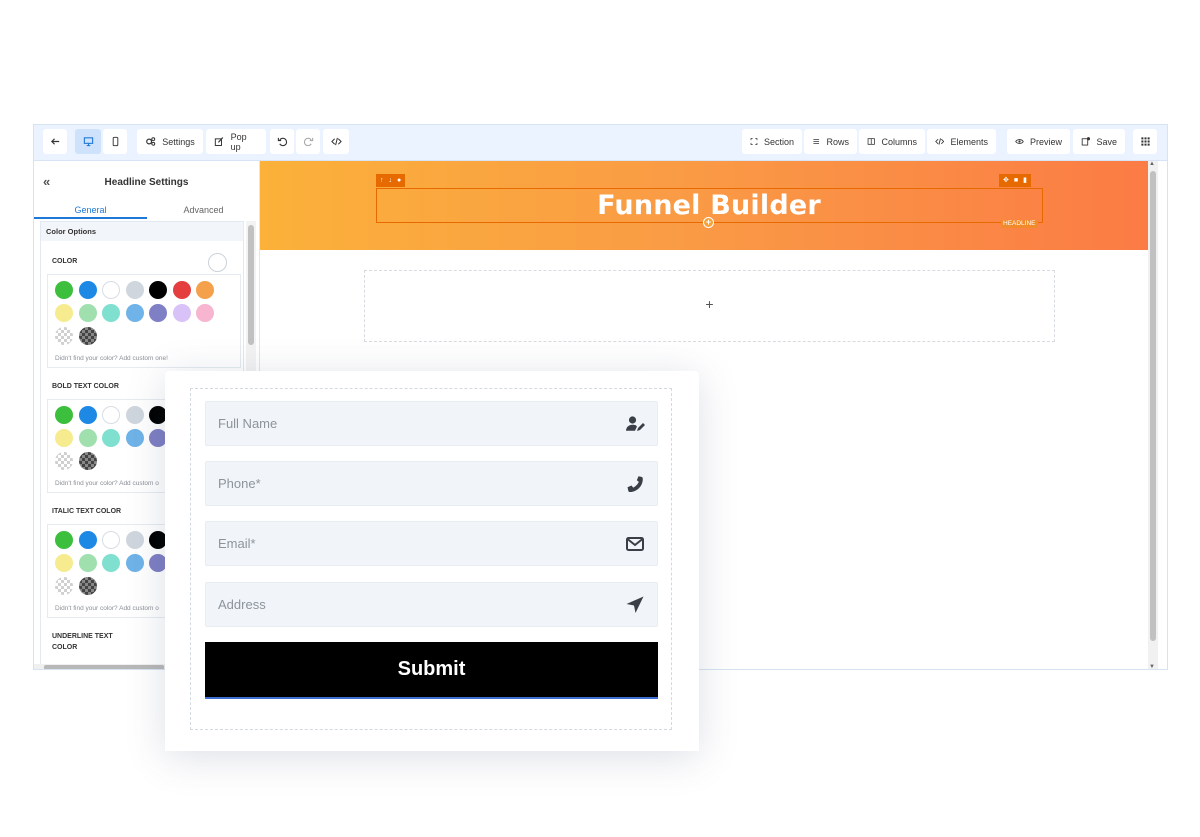 This screenshot has height=837, width=1200. What do you see at coordinates (178, 141) in the screenshot?
I see `settings-label: Settings` at bounding box center [178, 141].